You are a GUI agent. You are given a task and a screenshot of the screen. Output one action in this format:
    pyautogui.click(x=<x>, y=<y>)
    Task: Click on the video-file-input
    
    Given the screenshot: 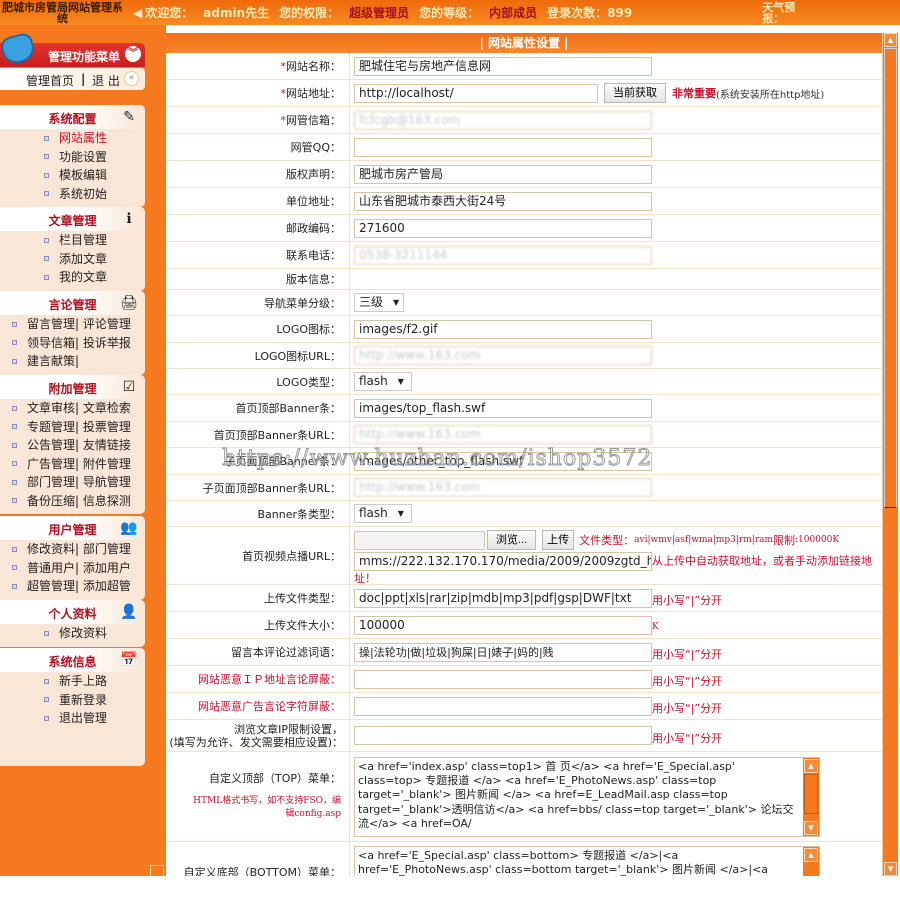 What is the action you would take?
    pyautogui.click(x=419, y=540)
    